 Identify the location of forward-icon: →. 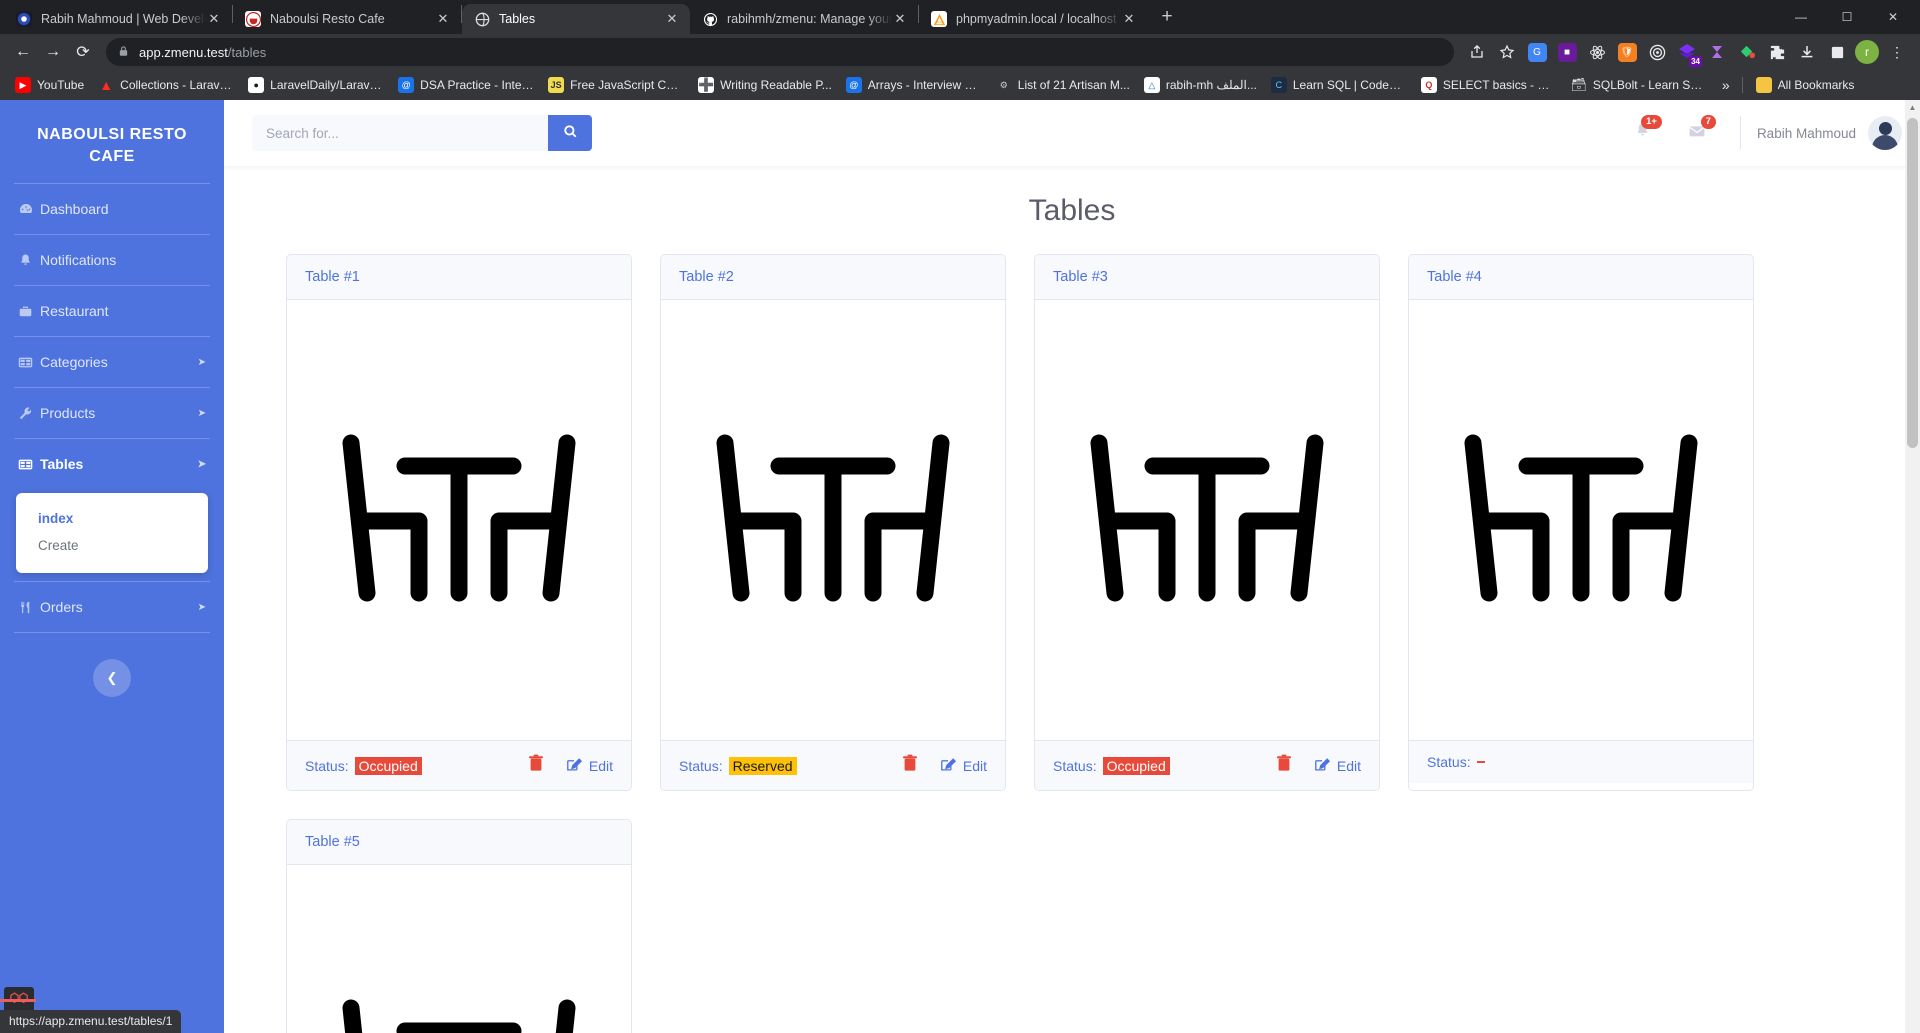
(53, 52).